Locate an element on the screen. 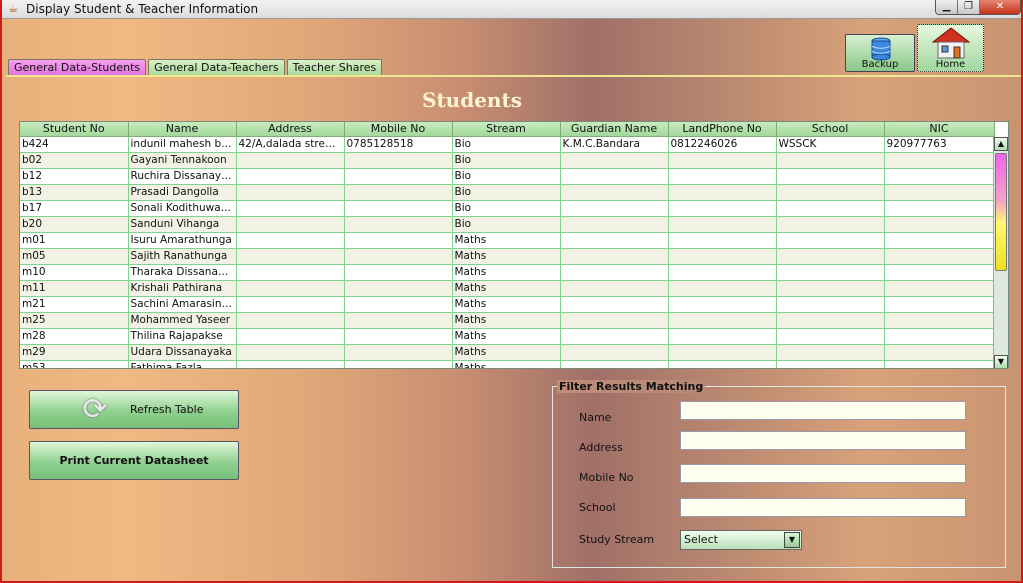 Image resolution: width=1023 pixels, height=583 pixels. table-cell: K.M.C.Bandara is located at coordinates (614, 144).